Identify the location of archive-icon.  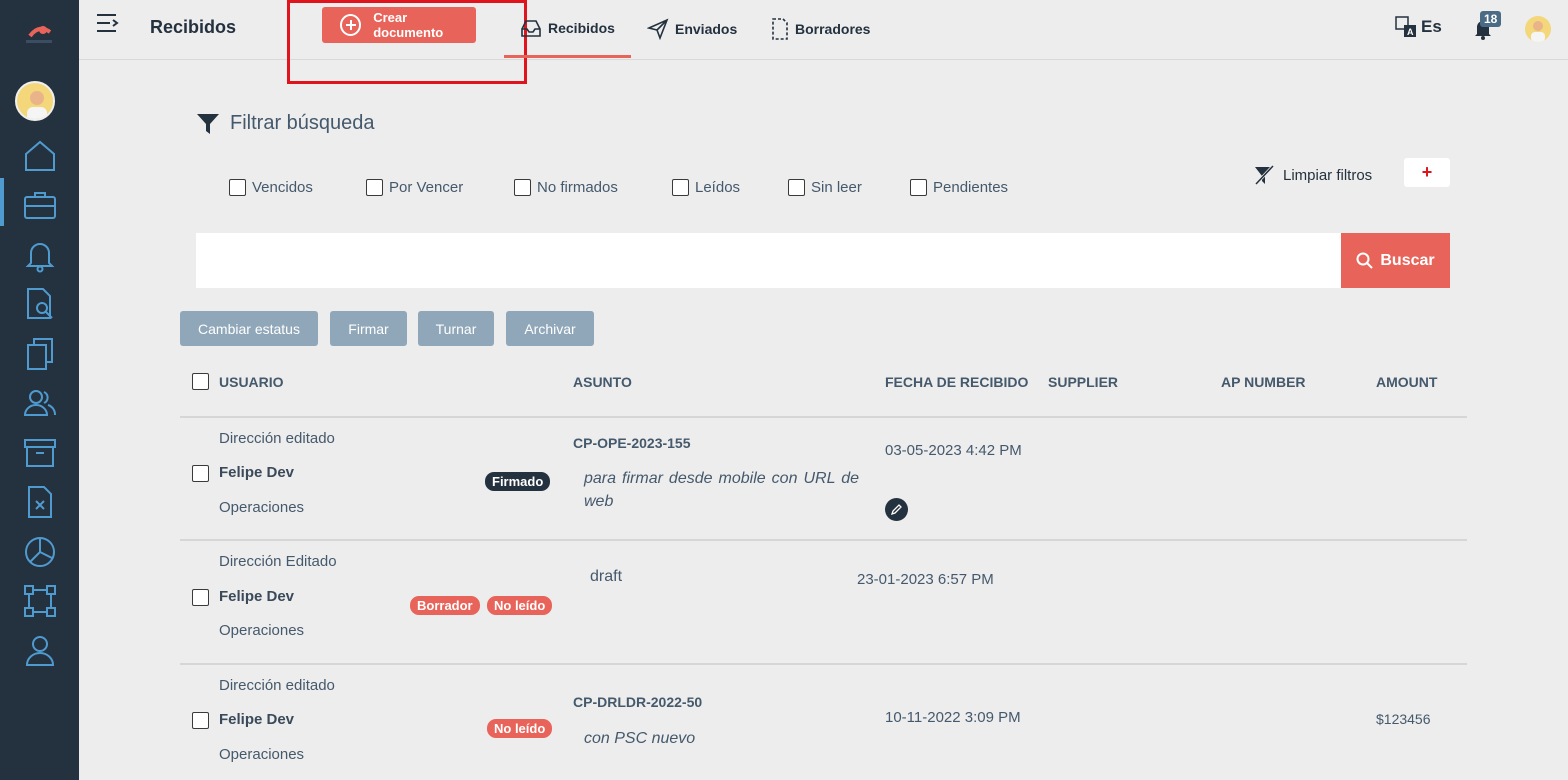
(40, 453).